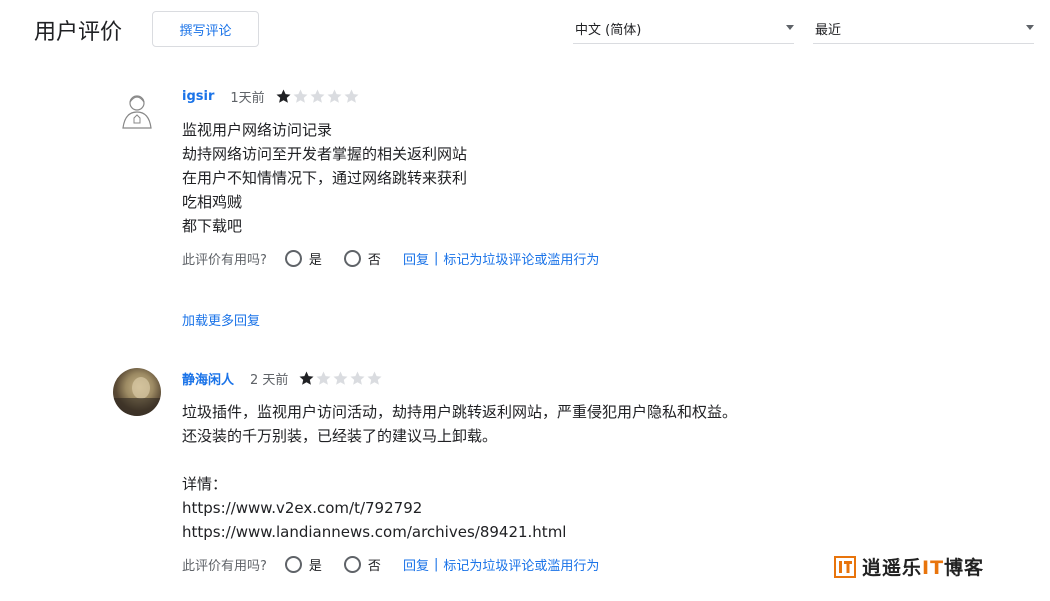 The width and height of the screenshot is (1050, 601). I want to click on watermark-logo: 逍遥乐IT博客, so click(909, 566).